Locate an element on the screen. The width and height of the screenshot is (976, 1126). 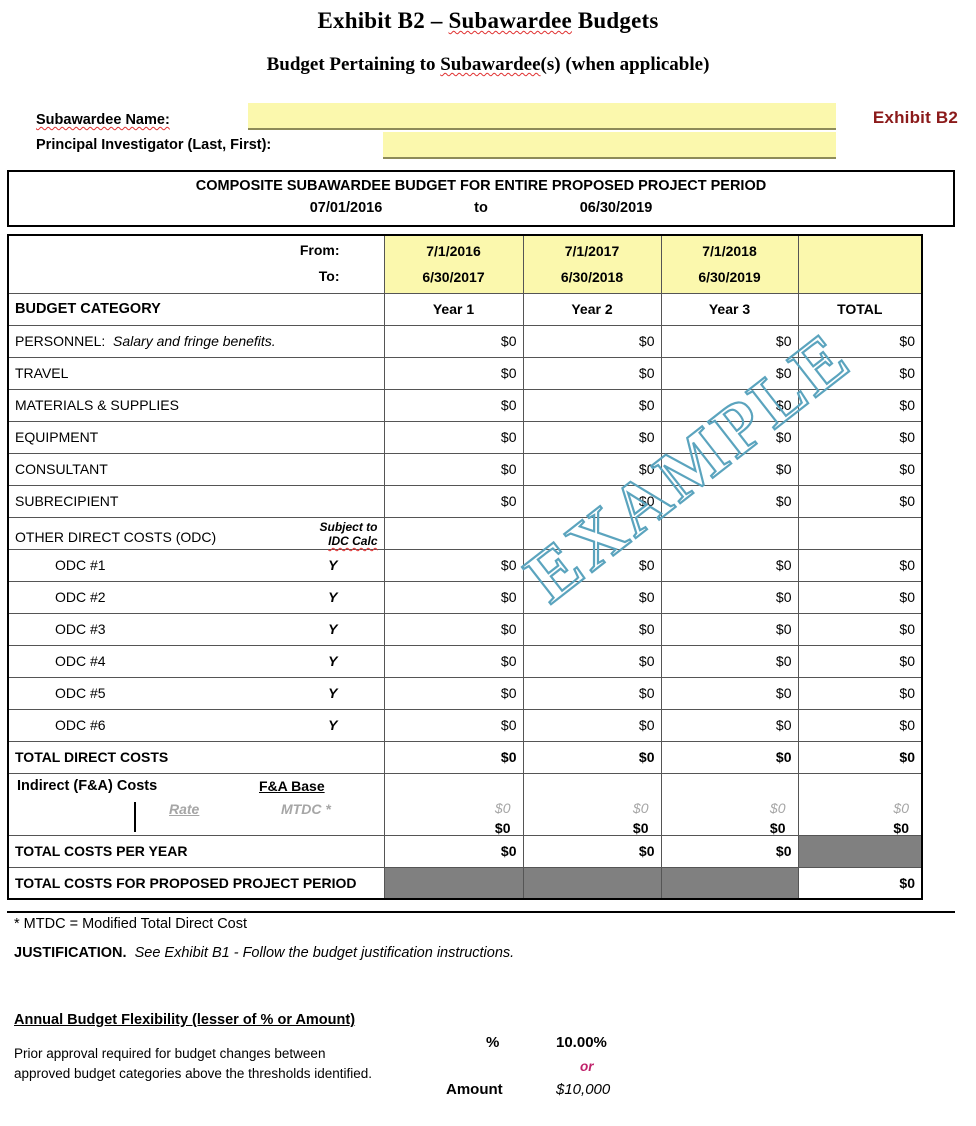
indirect-total-faint: $0 is located at coordinates (901, 807).